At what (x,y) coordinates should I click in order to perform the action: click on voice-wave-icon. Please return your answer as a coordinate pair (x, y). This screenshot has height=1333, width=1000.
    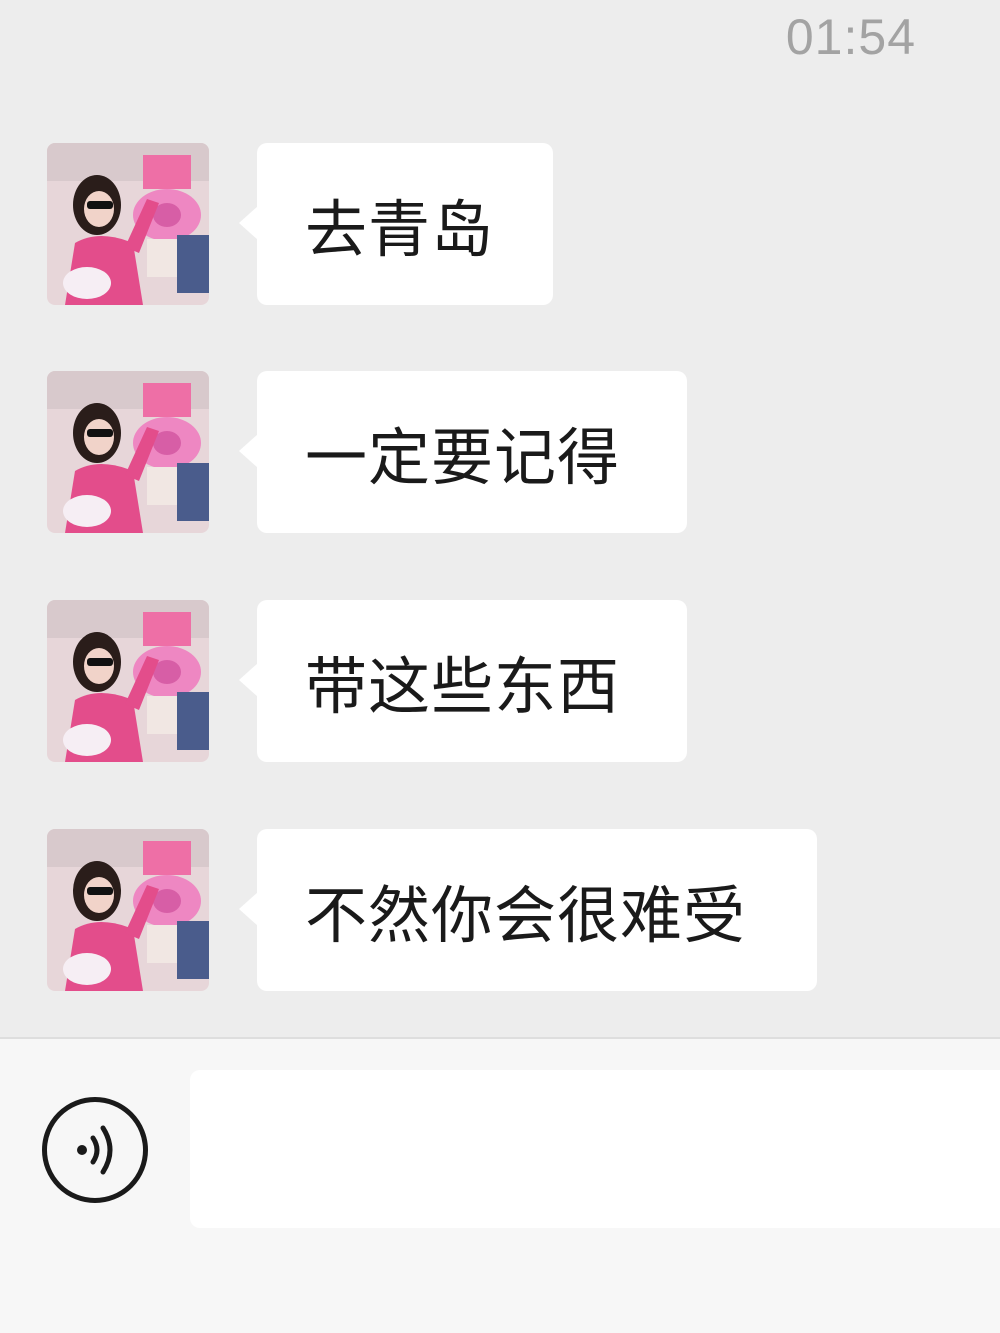
    Looking at the image, I should click on (95, 1150).